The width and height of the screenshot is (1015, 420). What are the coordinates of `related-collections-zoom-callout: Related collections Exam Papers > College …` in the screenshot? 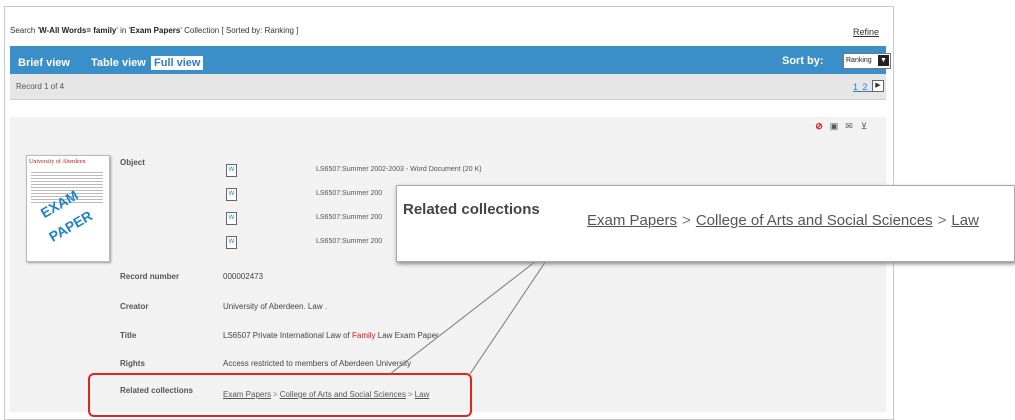 It's located at (705, 223).